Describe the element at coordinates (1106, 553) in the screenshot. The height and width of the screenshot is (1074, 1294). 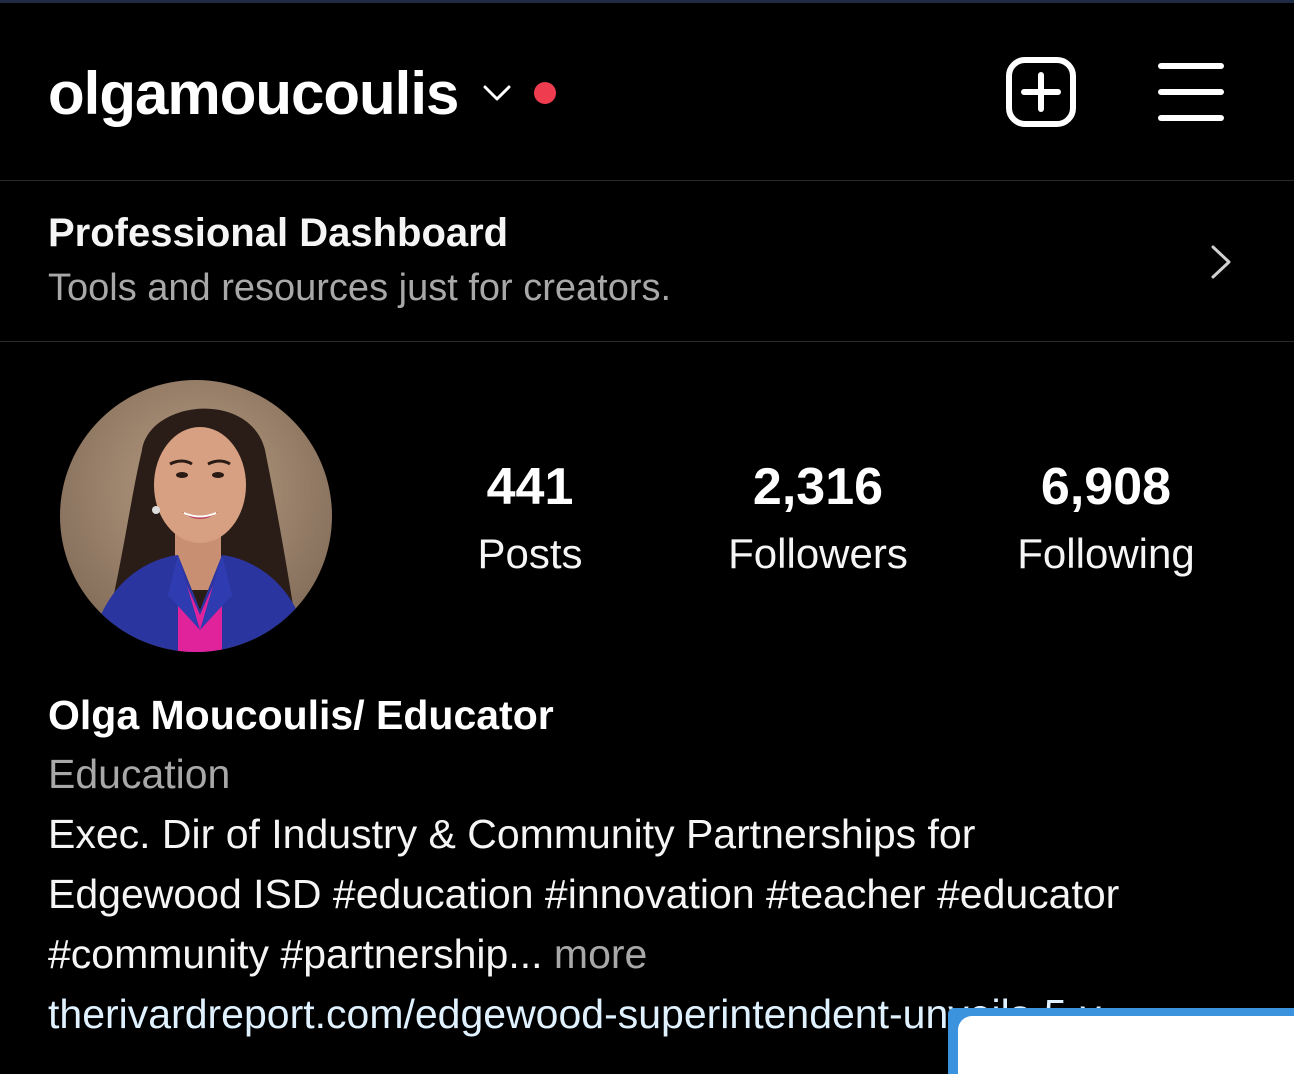
I see `following-label: Following` at that location.